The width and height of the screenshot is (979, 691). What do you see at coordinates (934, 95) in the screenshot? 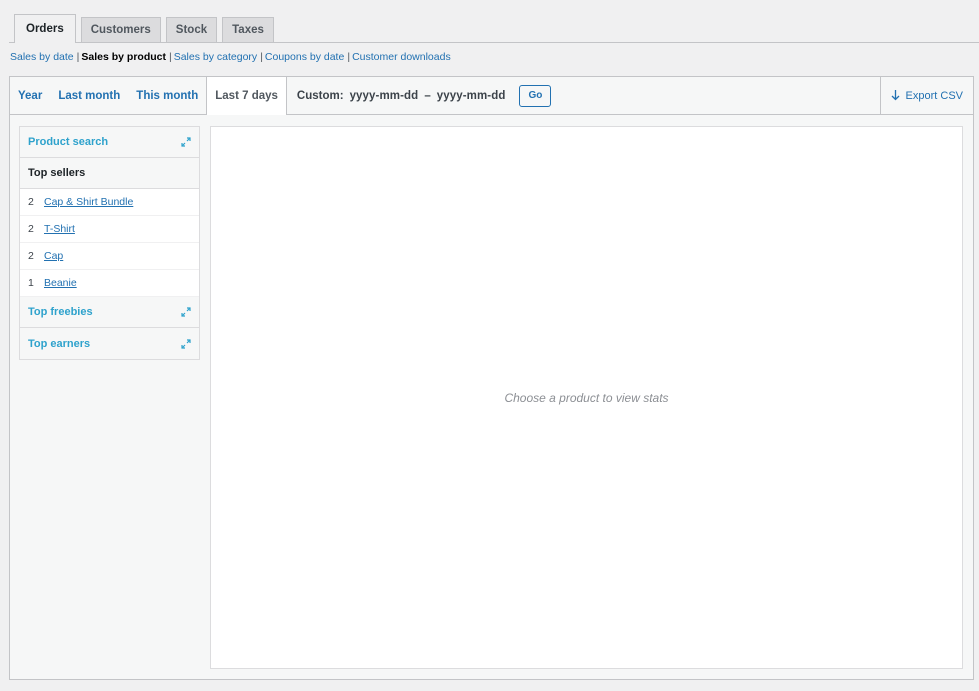
I see `export-csv-label: Export CSV` at bounding box center [934, 95].